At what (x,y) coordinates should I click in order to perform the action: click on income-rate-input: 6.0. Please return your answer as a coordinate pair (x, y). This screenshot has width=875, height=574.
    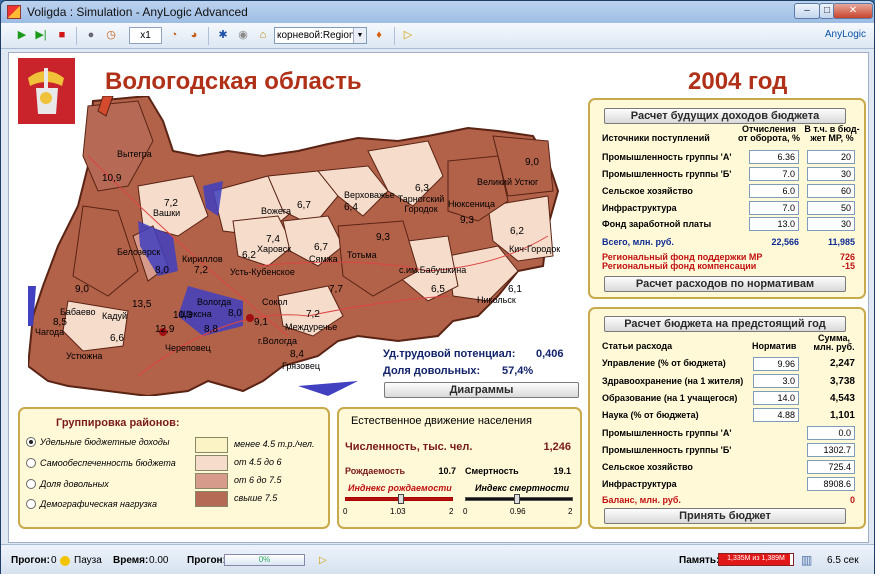
    Looking at the image, I should click on (774, 191).